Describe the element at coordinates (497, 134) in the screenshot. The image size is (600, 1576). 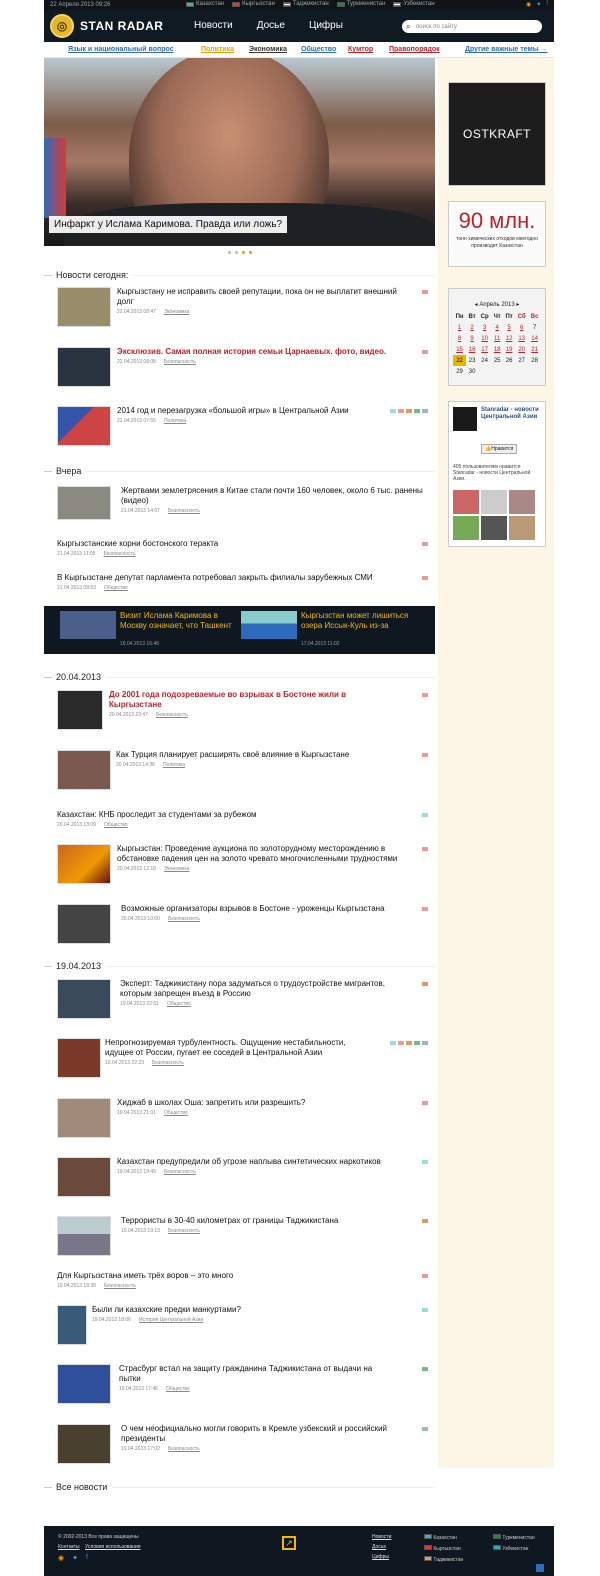
I see `ostkraft-banner: OSTKRAFT` at that location.